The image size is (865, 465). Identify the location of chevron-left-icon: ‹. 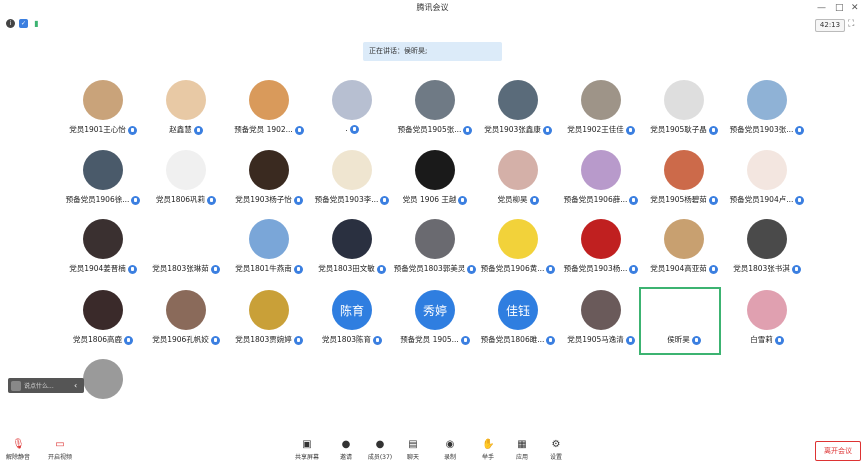
(79, 385).